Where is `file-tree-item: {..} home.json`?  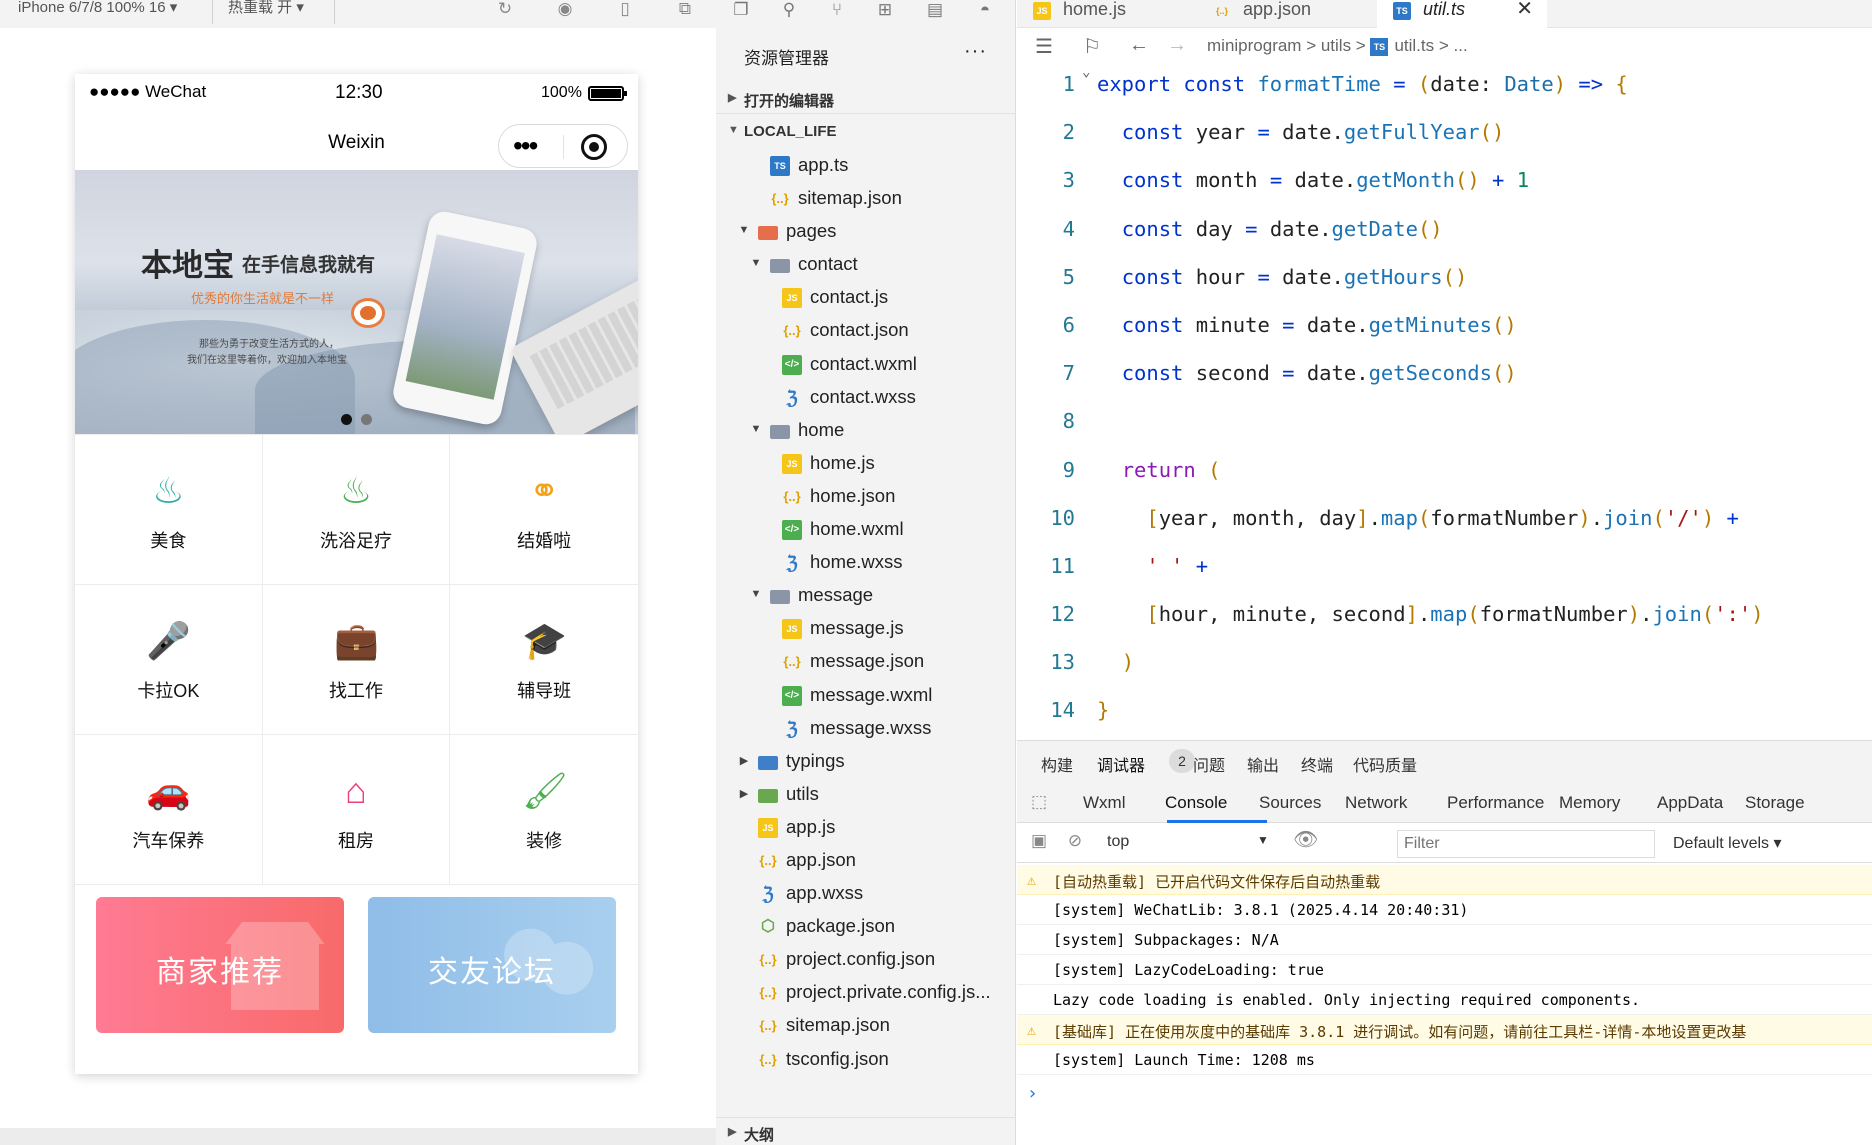 file-tree-item: {..} home.json is located at coordinates (866, 496).